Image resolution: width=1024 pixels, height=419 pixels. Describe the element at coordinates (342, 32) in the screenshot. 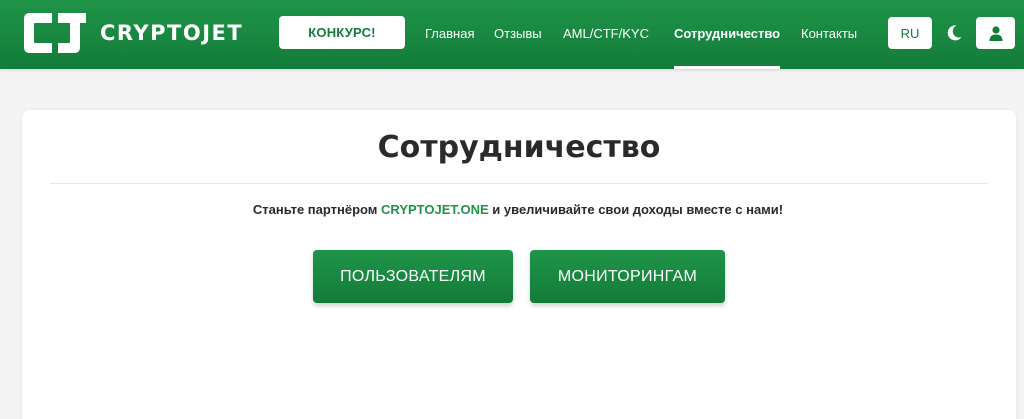

I see `contest-button: КОНКУРС!` at that location.